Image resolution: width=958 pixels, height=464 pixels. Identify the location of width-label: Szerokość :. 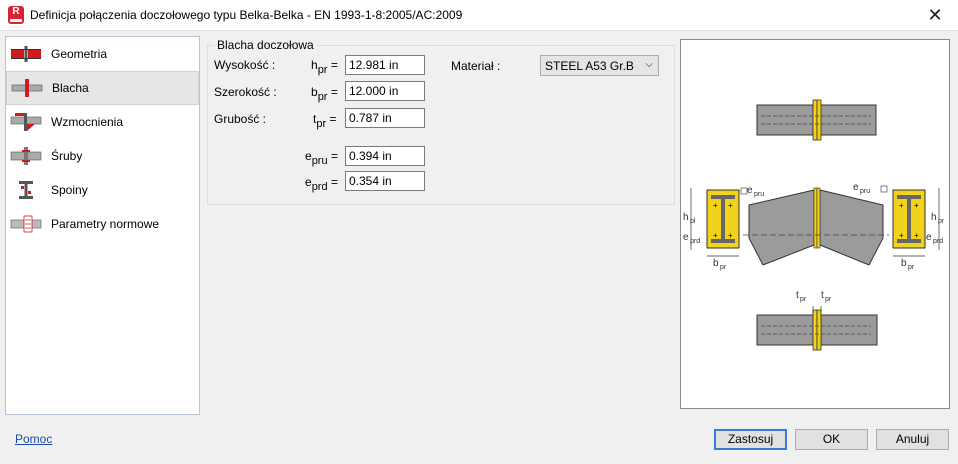
(245, 92).